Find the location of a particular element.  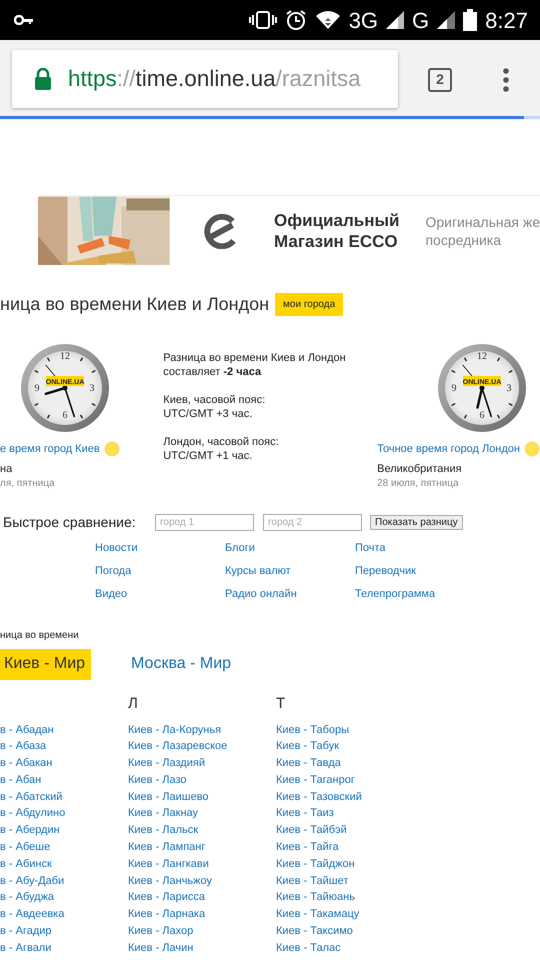

city-pair-link: Киев - Таксимо is located at coordinates (314, 931).